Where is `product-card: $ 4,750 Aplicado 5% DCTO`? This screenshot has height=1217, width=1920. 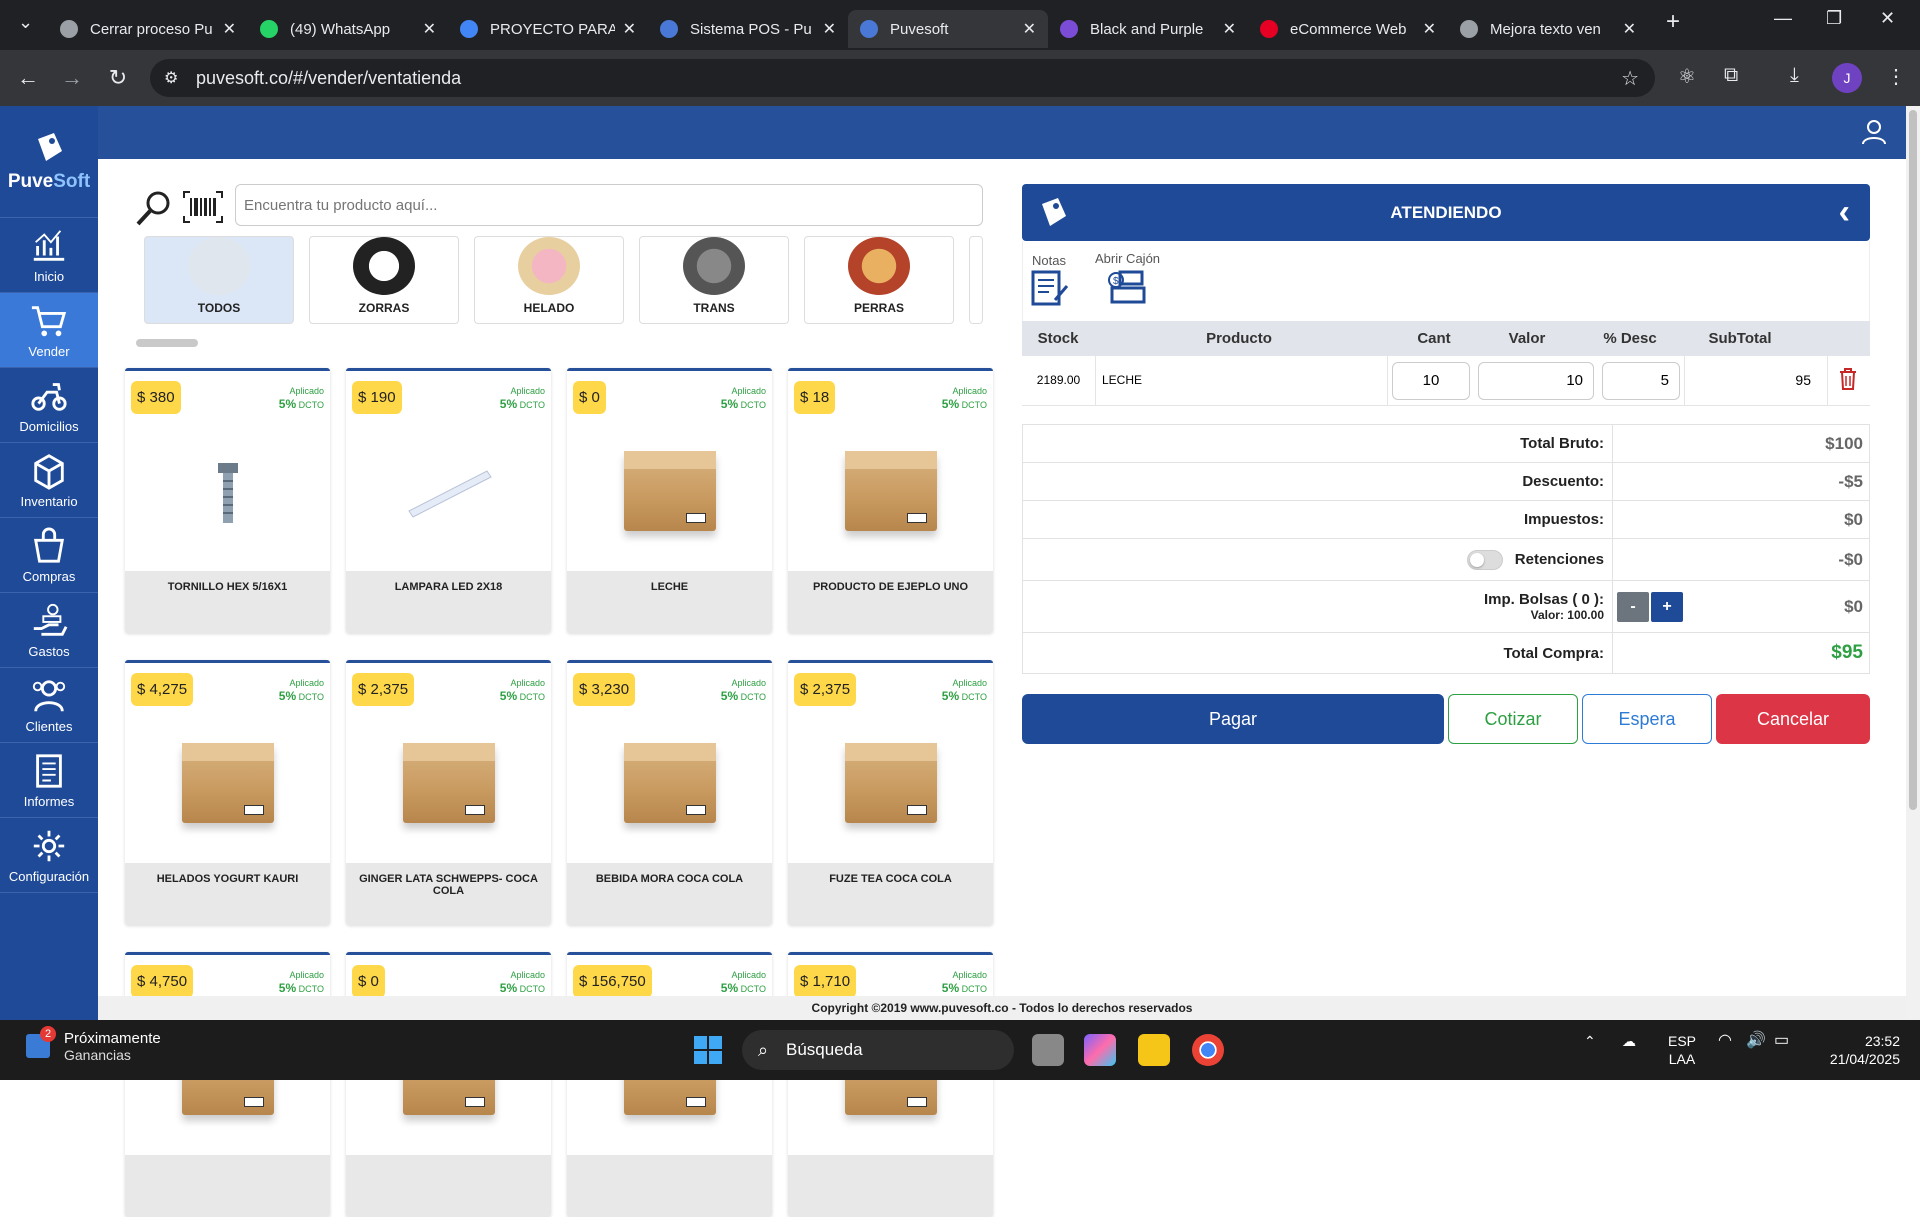
product-card: $ 4,750 Aplicado 5% DCTO is located at coordinates (227, 1084).